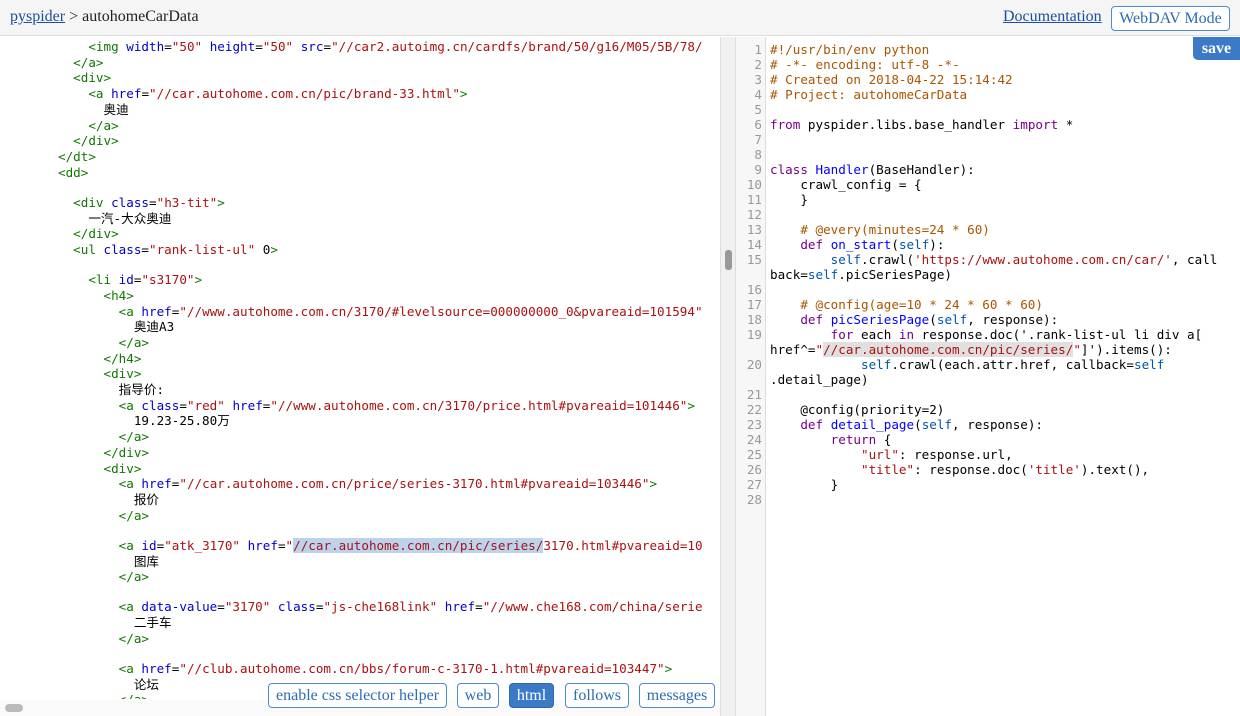  I want to click on html-source-line: </h4>, so click(122, 358).